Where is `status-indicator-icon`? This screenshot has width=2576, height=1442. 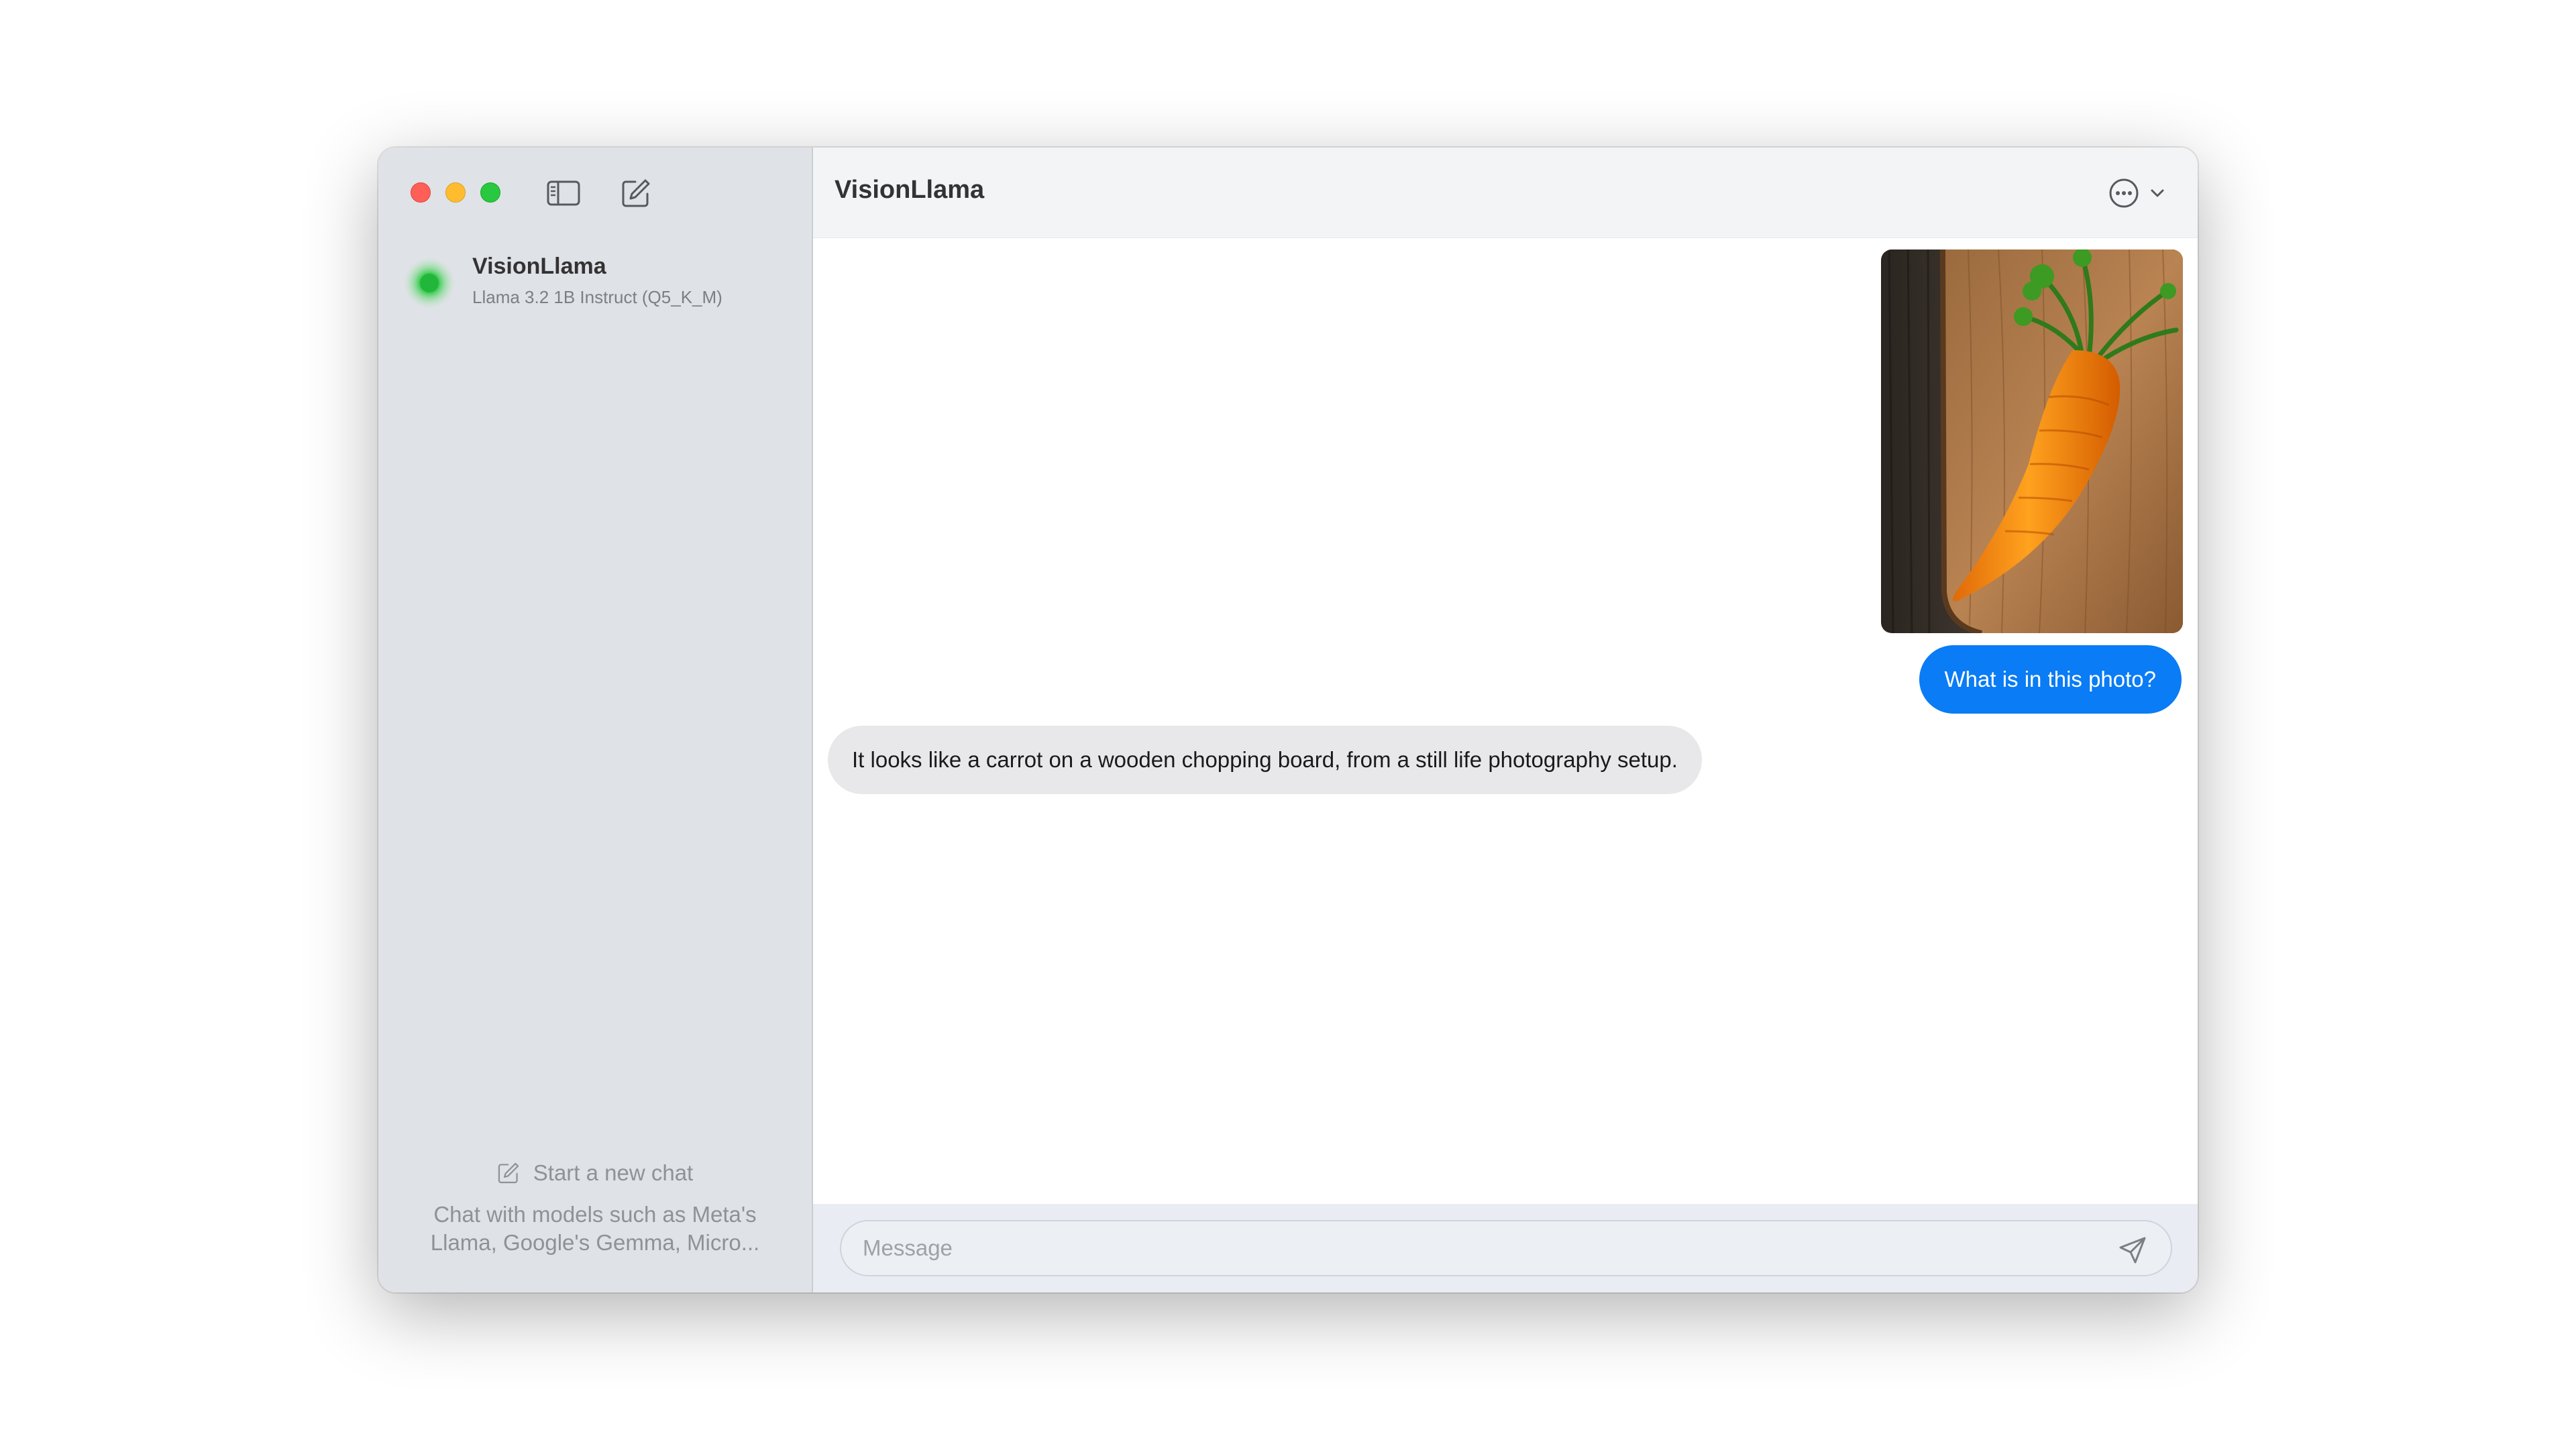
status-indicator-icon is located at coordinates (429, 283).